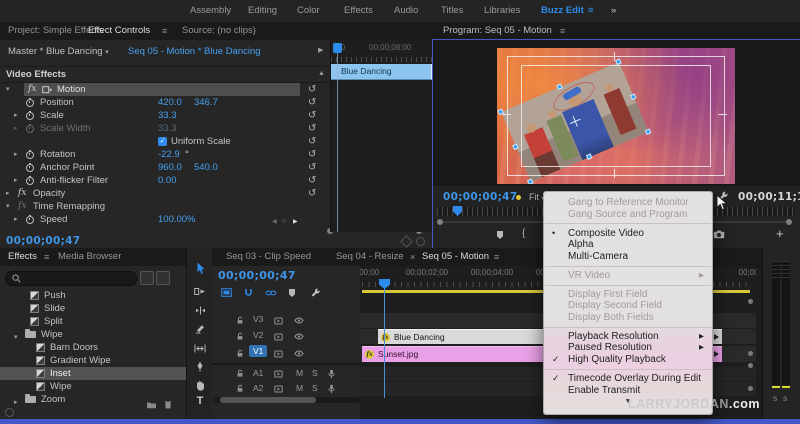 The image size is (800, 424). Describe the element at coordinates (370, 257) in the screenshot. I see `tab-seq04: Seq 04 - Resize` at that location.